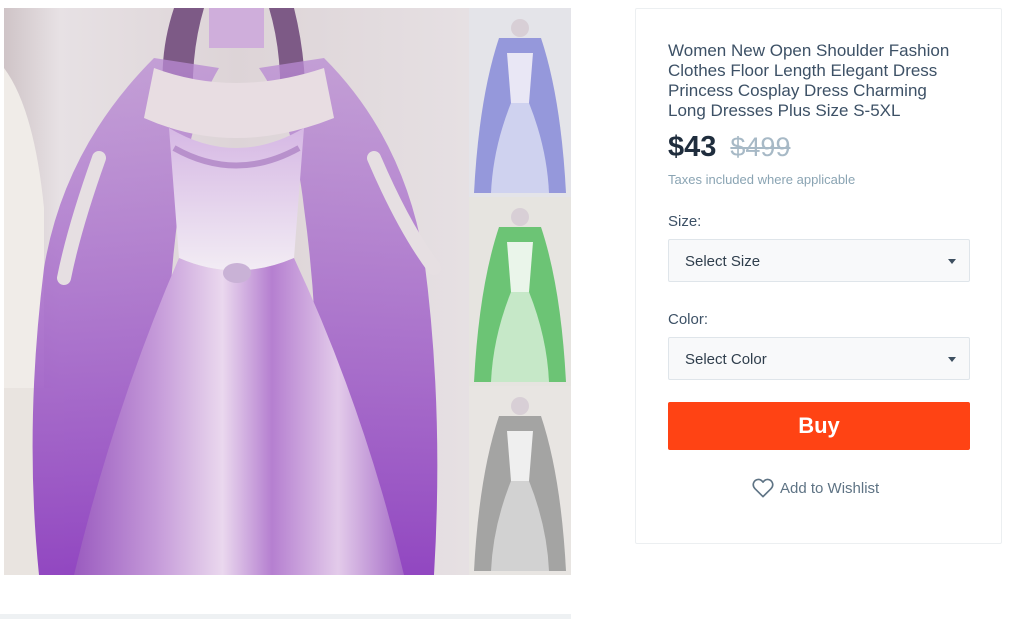 Image resolution: width=1011 pixels, height=619 pixels. I want to click on buy-button: Buy, so click(819, 426).